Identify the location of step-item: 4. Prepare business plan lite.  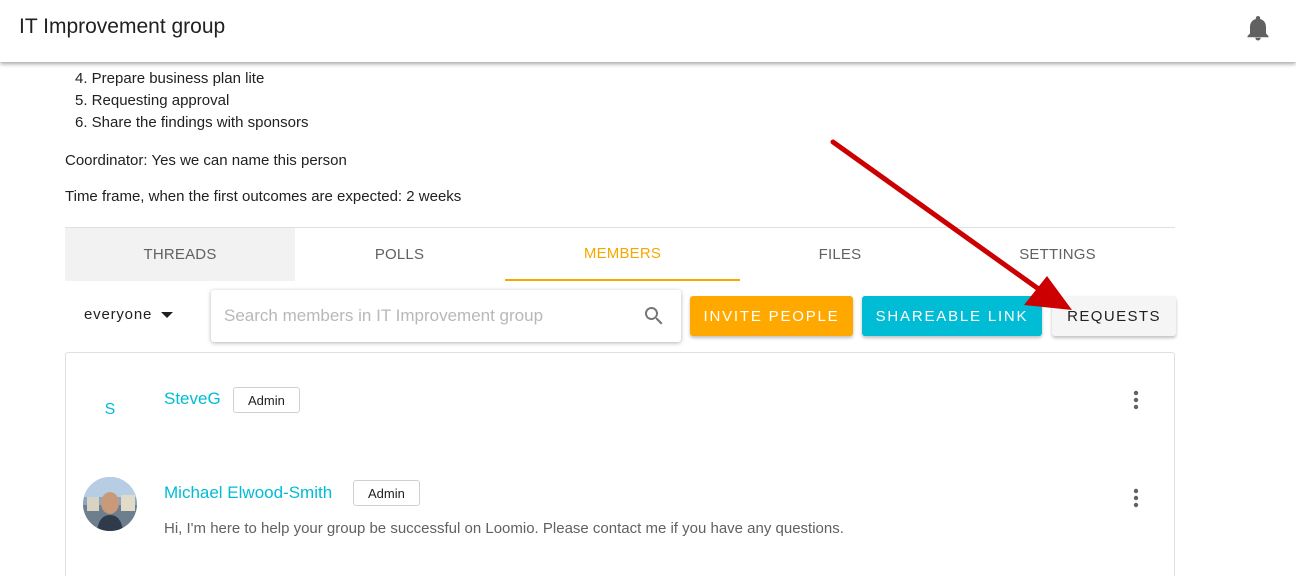
(170, 78).